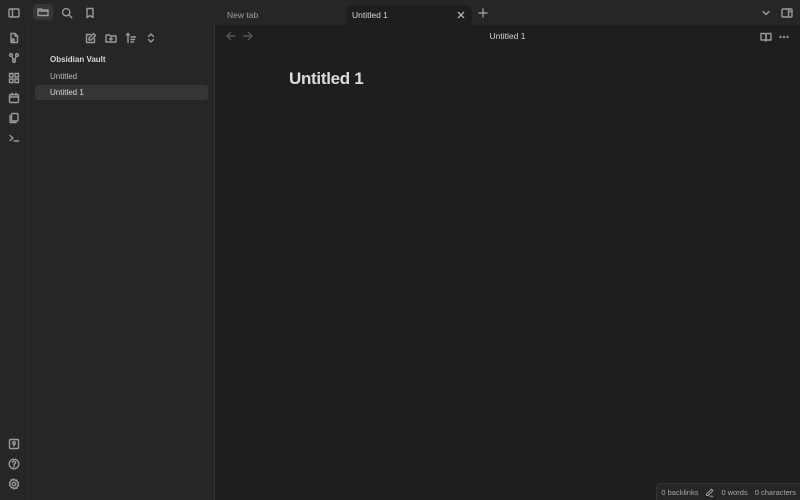 The image size is (800, 500). I want to click on canvas-icon, so click(14, 78).